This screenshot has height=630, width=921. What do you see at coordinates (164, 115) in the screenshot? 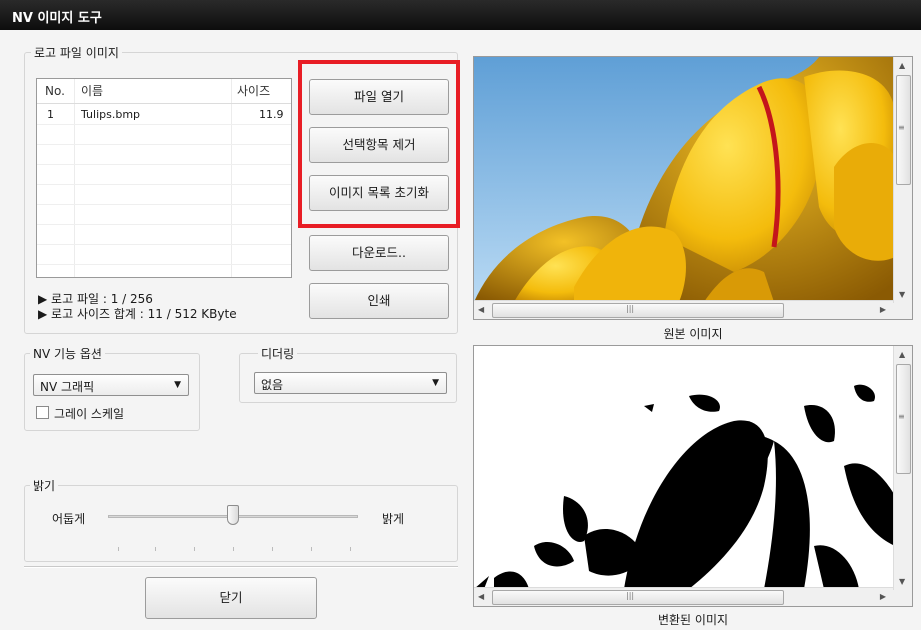
I see `table-row: 1 Tulips.bmp 11.9` at bounding box center [164, 115].